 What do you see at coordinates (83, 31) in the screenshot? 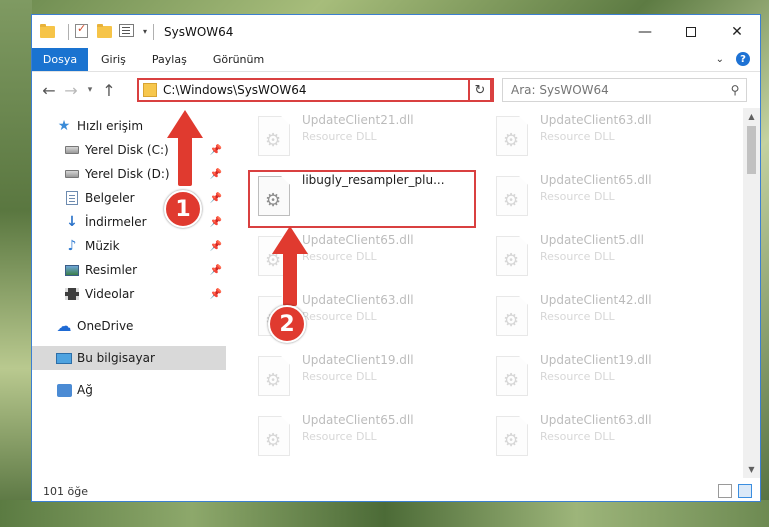
I see `properties-check-icon` at bounding box center [83, 31].